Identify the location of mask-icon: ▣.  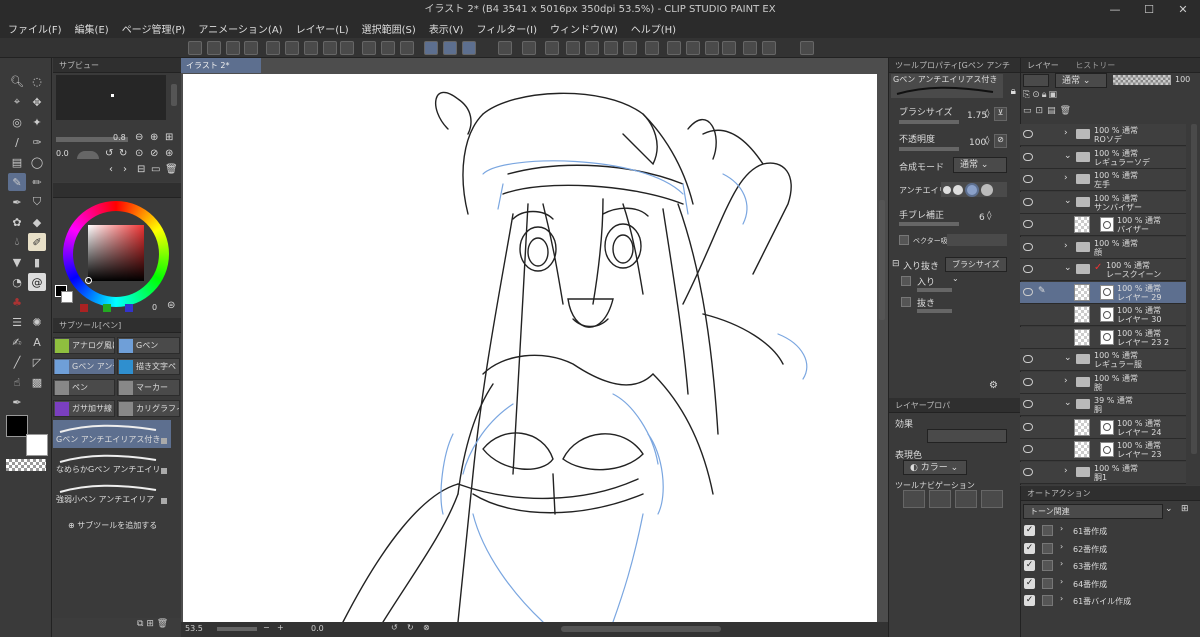
(1053, 98).